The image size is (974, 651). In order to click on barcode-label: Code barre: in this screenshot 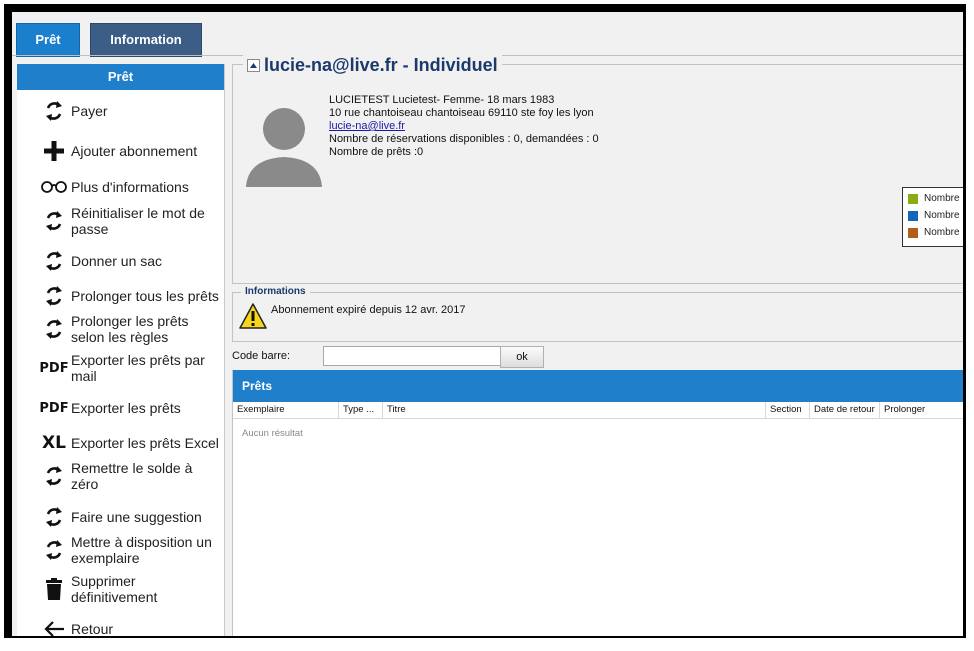, I will do `click(261, 356)`.